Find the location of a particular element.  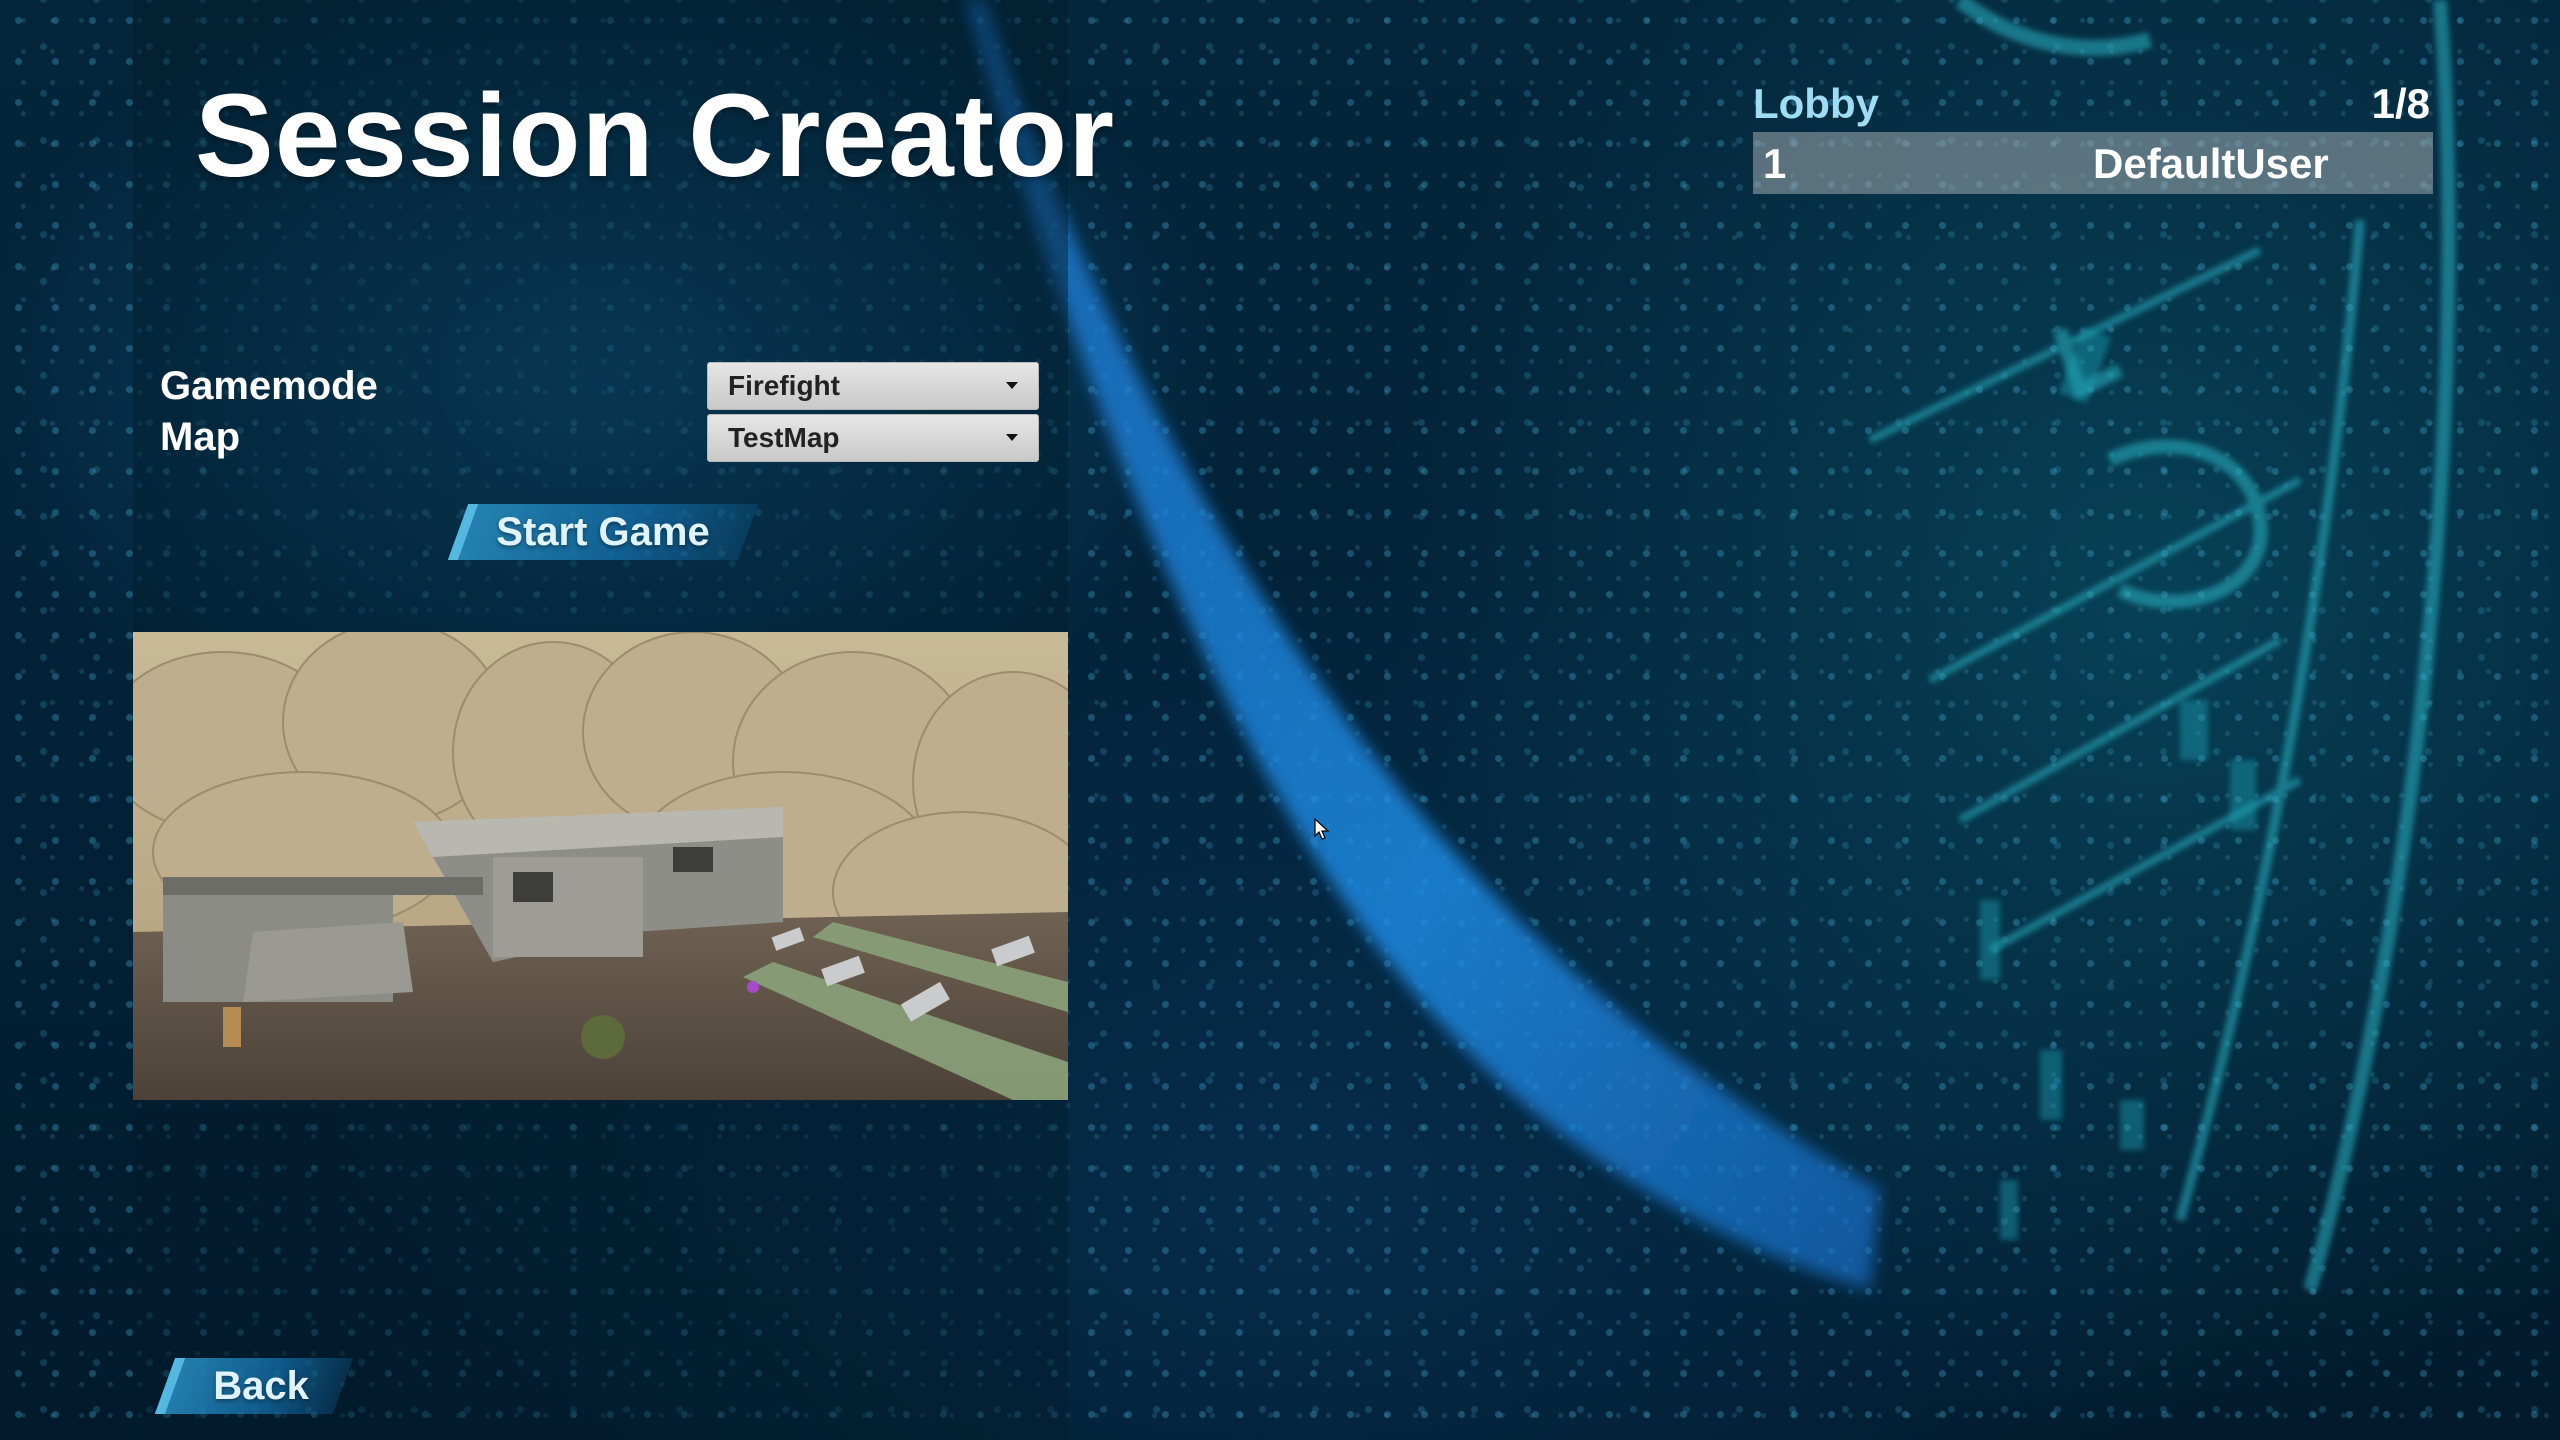

lobby-player-row: 1 DefaultUser is located at coordinates (2093, 163).